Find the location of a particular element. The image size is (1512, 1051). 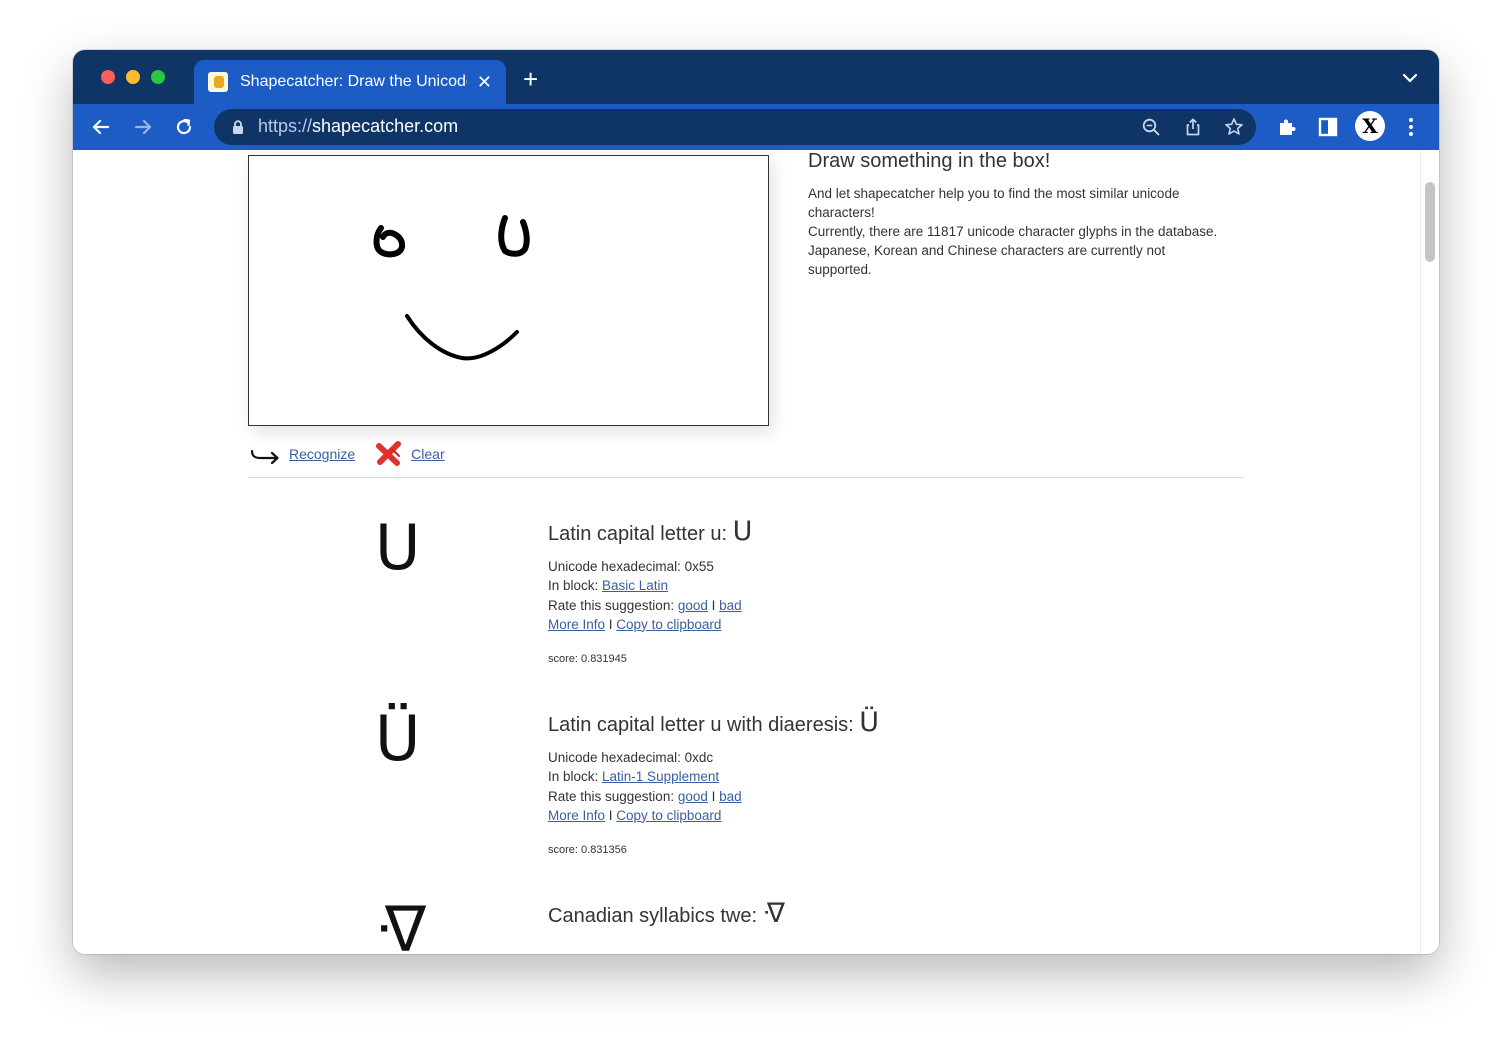

result-score: score: 0.831356 is located at coordinates (898, 850).